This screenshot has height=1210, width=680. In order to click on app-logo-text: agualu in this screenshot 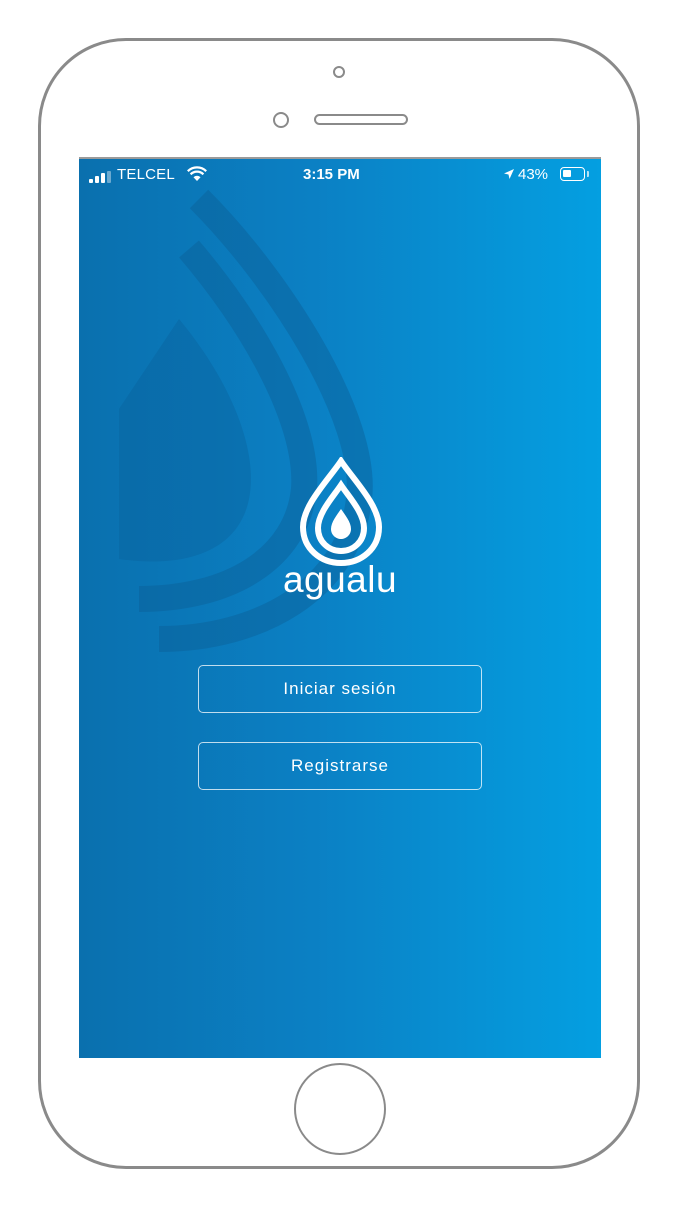, I will do `click(340, 579)`.